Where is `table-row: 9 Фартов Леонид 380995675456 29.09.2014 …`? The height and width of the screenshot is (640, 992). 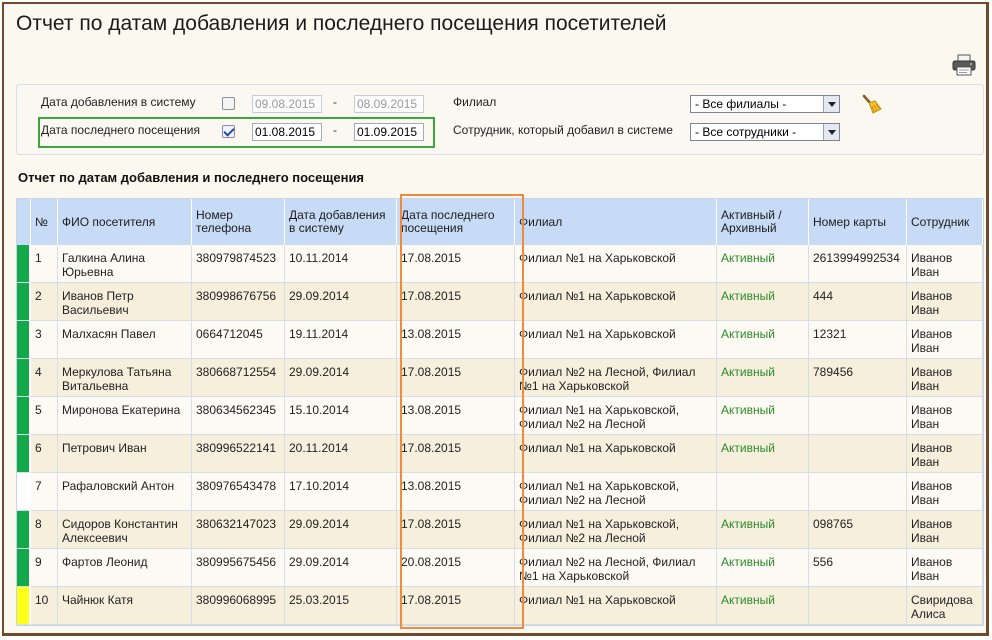 table-row: 9 Фартов Леонид 380995675456 29.09.2014 … is located at coordinates (500, 568).